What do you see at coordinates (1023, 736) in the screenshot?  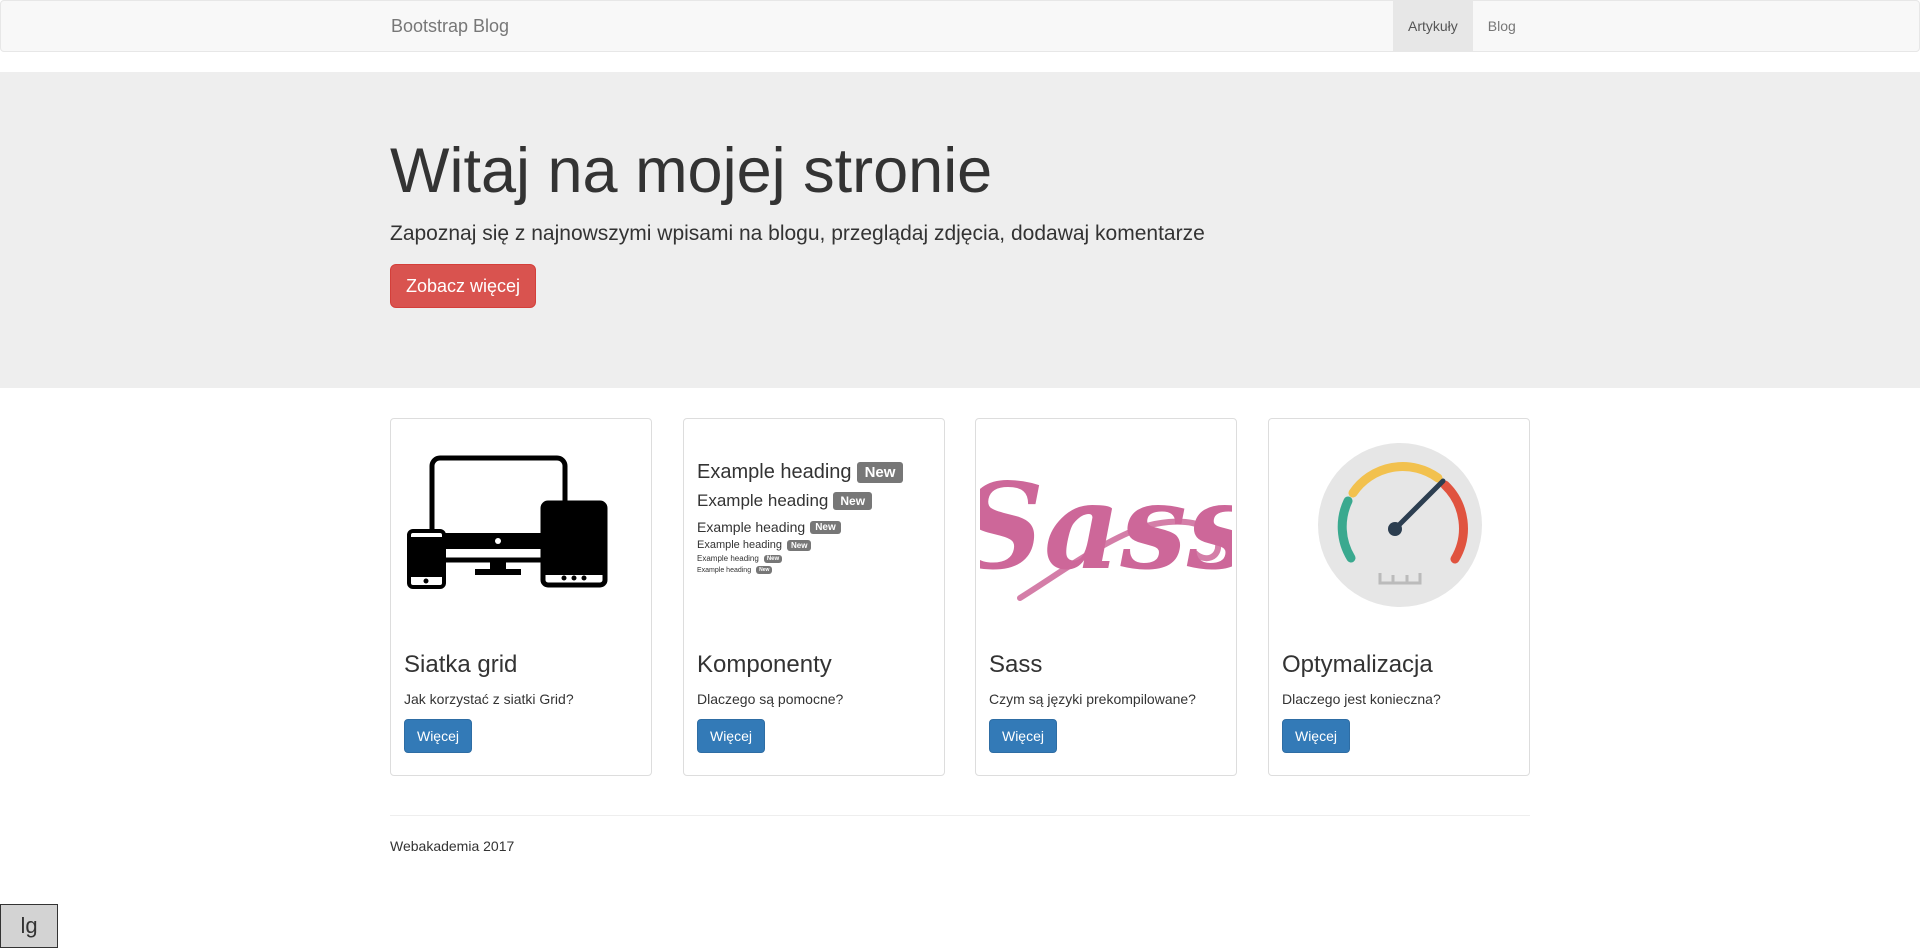 I see `more-button-sass: Więcej` at bounding box center [1023, 736].